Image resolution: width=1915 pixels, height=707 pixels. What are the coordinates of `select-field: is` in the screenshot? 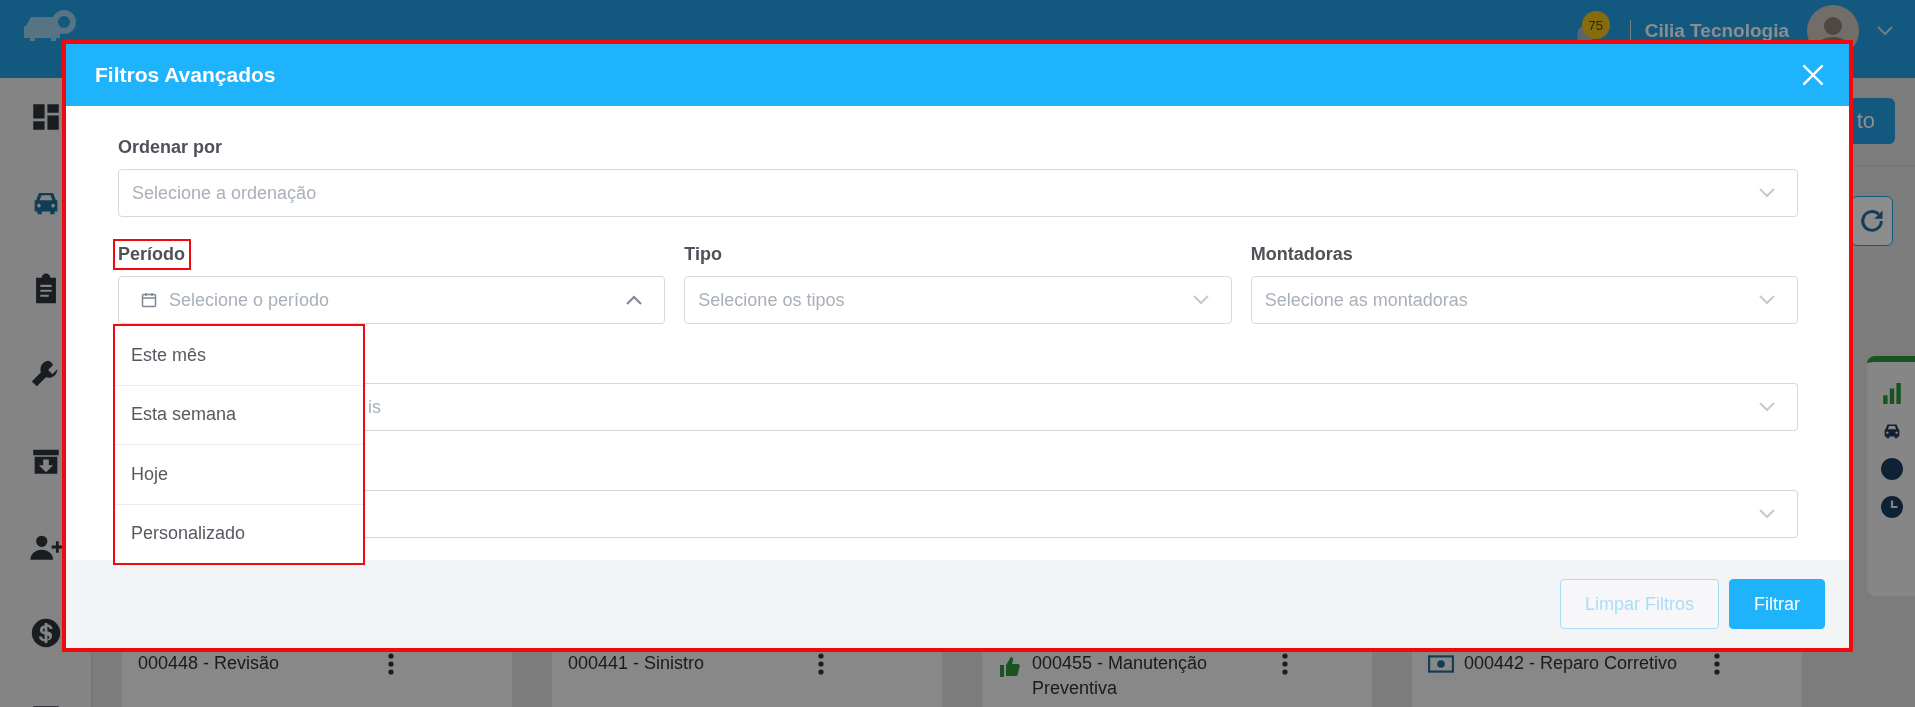 It's located at (1081, 407).